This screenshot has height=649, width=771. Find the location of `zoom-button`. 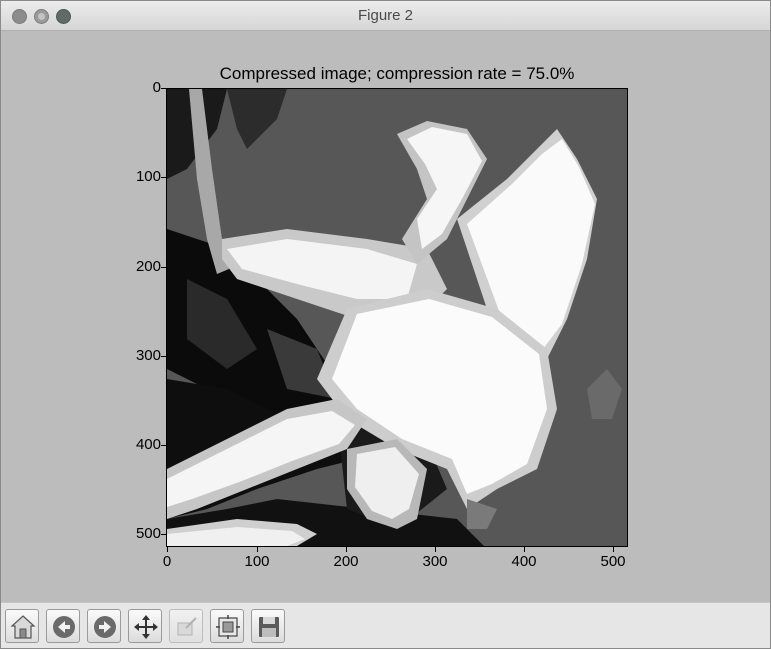

zoom-button is located at coordinates (186, 626).